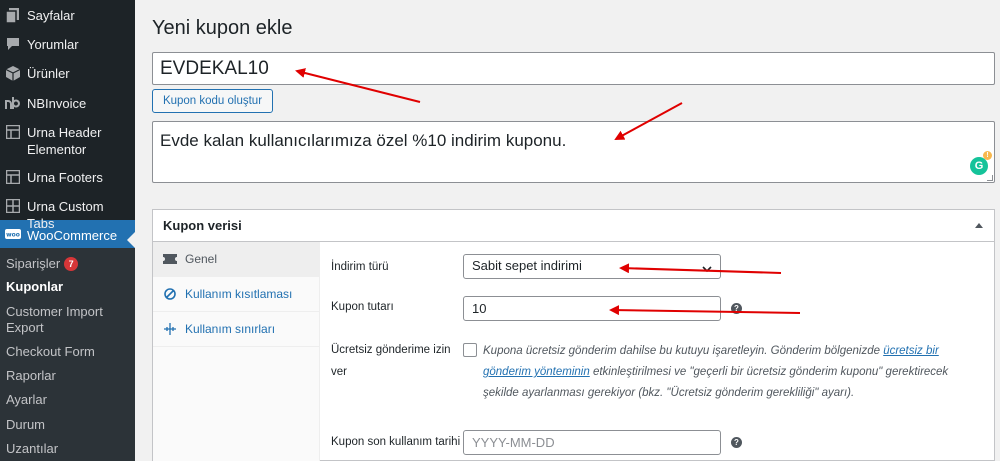 The height and width of the screenshot is (461, 1000). What do you see at coordinates (13, 44) in the screenshot?
I see `comments-icon` at bounding box center [13, 44].